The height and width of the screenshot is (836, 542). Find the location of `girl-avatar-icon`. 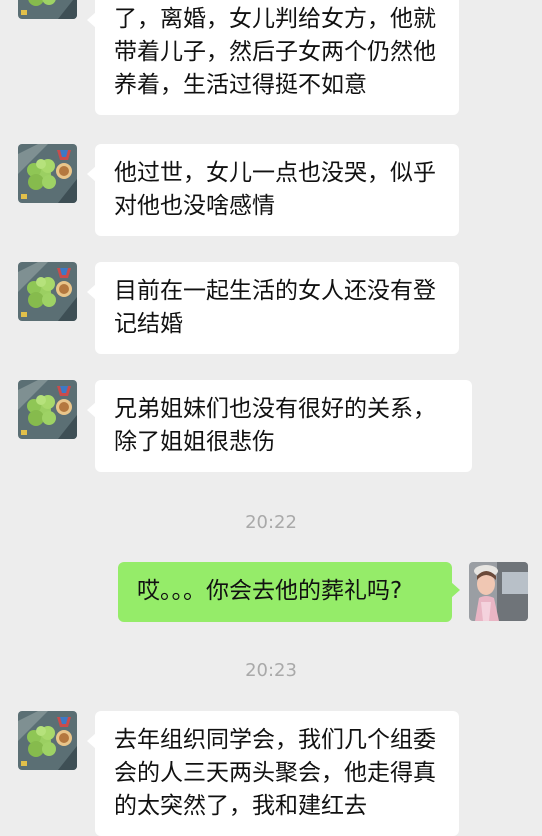

girl-avatar-icon is located at coordinates (498, 591).